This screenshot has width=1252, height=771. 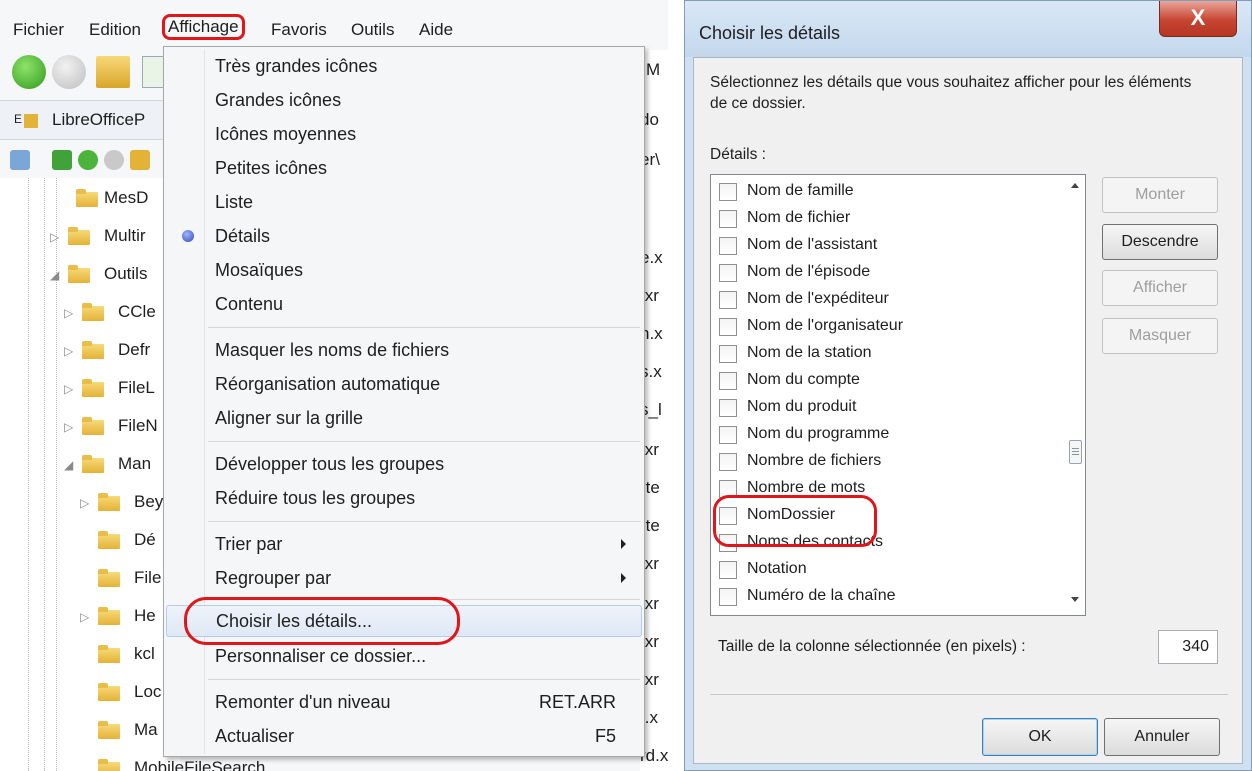 I want to click on list-item: Nom de famille, so click(x=889, y=192).